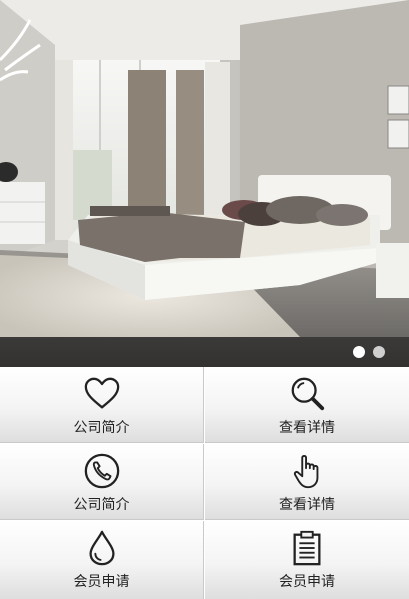 The image size is (409, 599). What do you see at coordinates (369, 352) in the screenshot?
I see `carousel-indicators` at bounding box center [369, 352].